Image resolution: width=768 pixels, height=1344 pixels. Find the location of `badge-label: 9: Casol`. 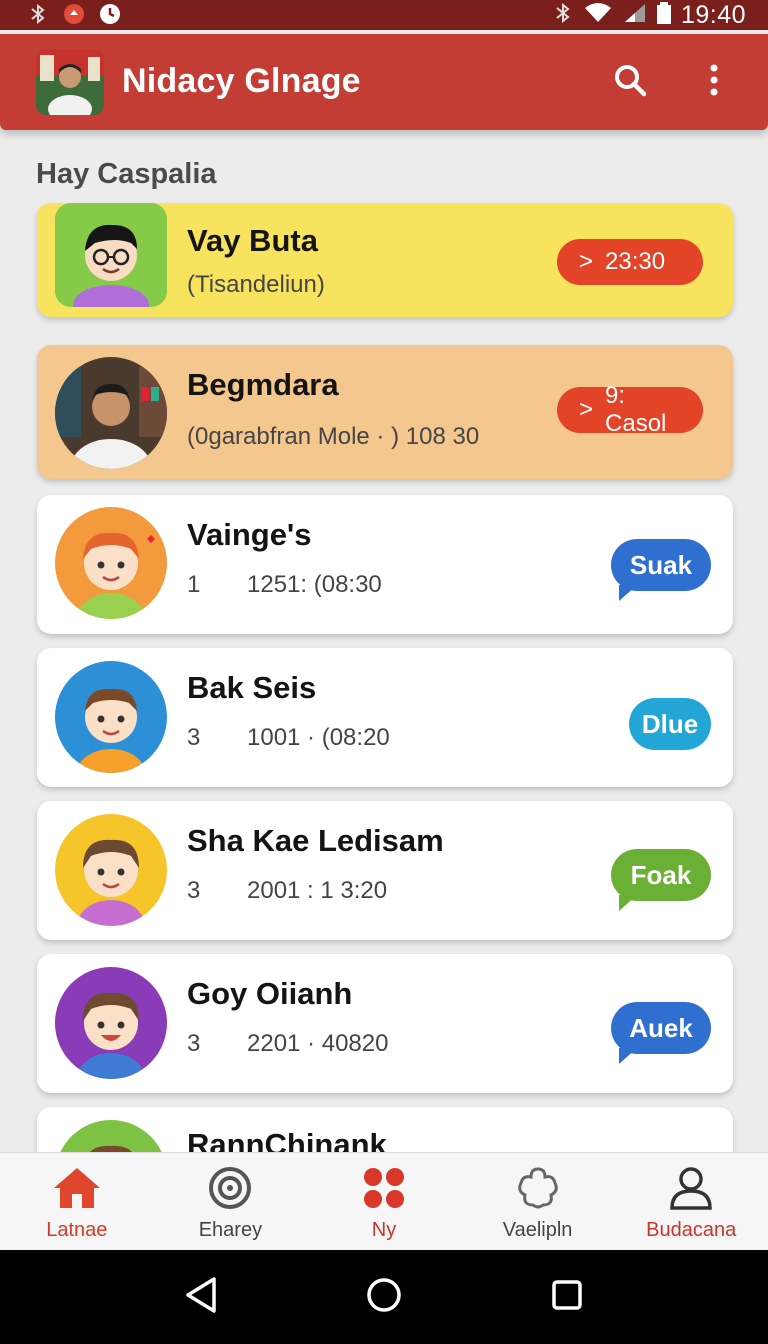

badge-label: 9: Casol is located at coordinates (636, 409).